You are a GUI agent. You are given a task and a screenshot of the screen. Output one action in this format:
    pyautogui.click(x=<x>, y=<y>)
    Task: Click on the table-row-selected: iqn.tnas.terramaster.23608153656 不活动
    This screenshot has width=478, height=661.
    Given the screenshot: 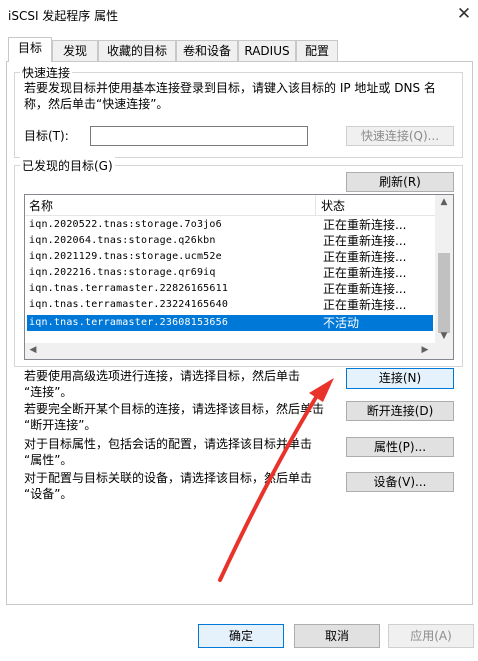 What is the action you would take?
    pyautogui.click(x=230, y=323)
    